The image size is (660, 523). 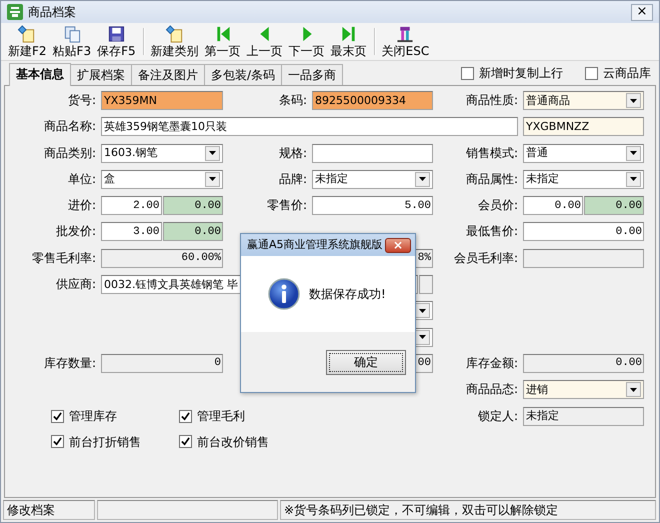 I want to click on dropdown: 进销, so click(x=583, y=390).